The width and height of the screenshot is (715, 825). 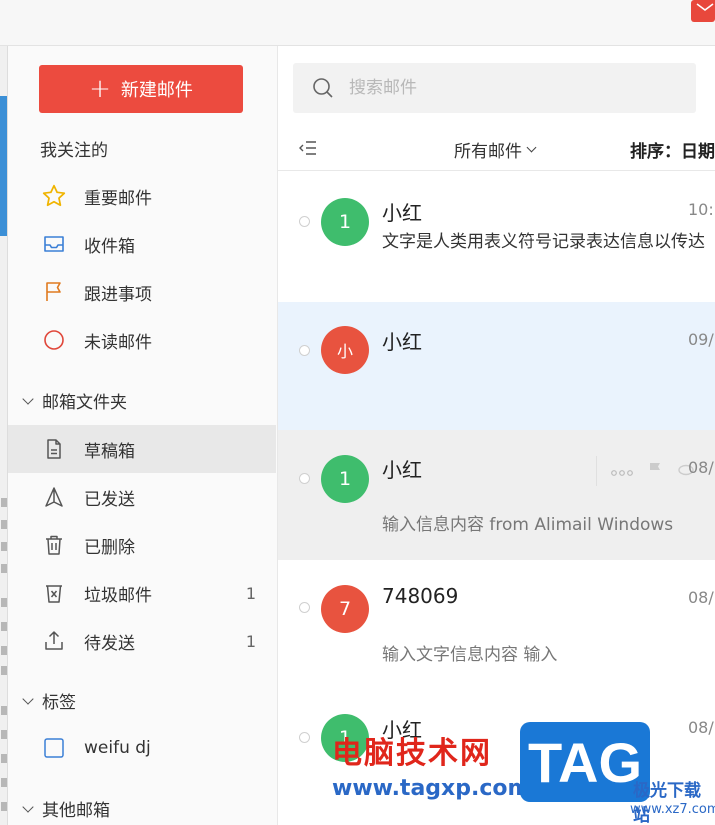 What do you see at coordinates (109, 643) in the screenshot?
I see `sidebar-item-label: 待发送` at bounding box center [109, 643].